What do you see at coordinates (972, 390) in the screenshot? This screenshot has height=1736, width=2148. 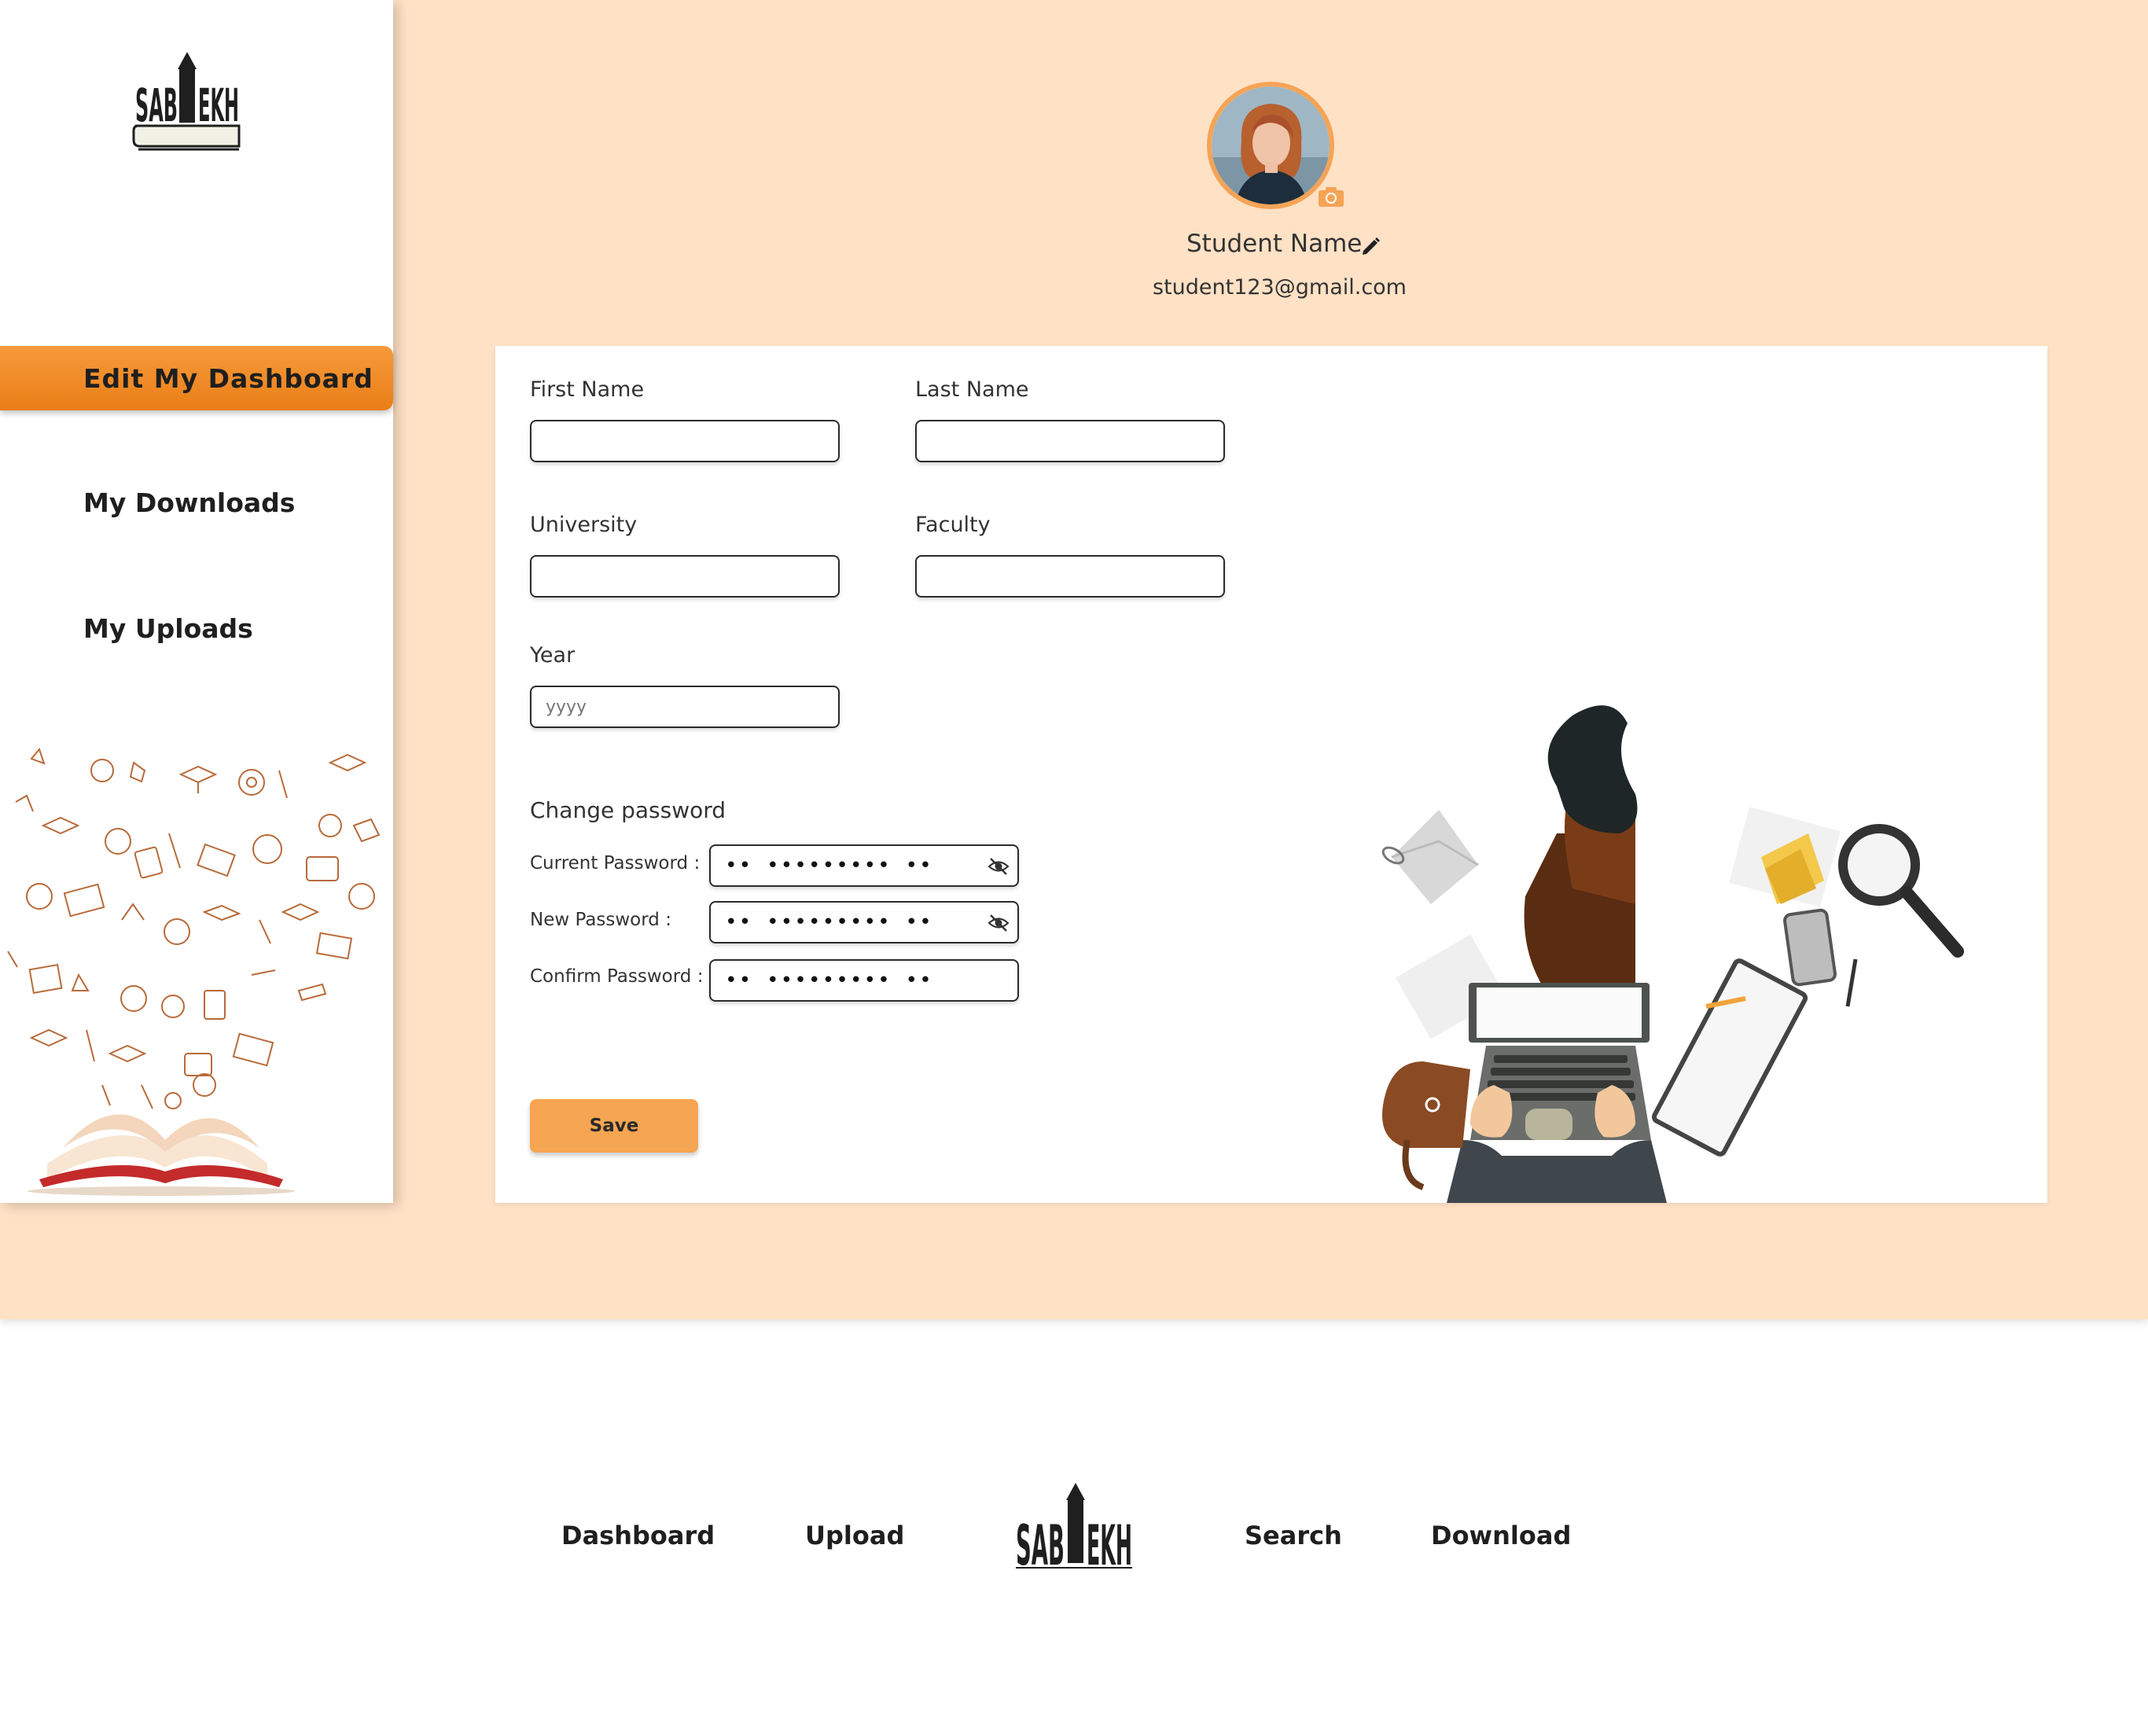 I see `last-name-label: Last Name` at bounding box center [972, 390].